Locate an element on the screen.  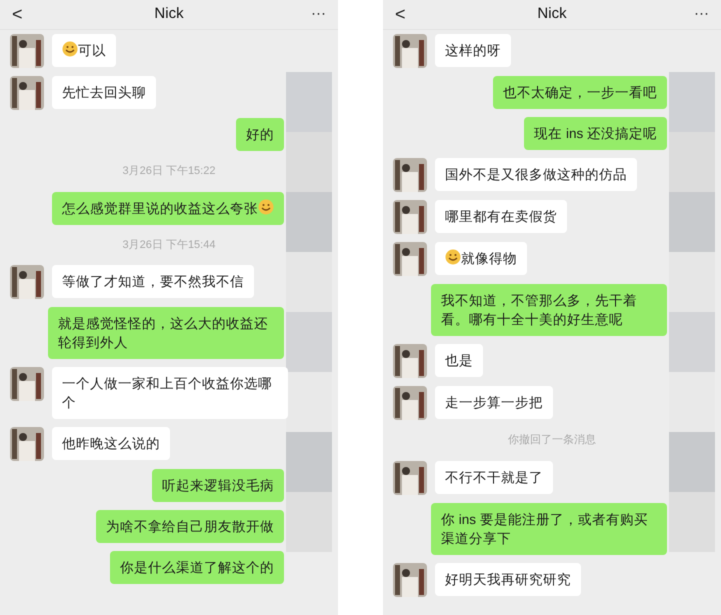
received-message: 可以 is located at coordinates (84, 50).